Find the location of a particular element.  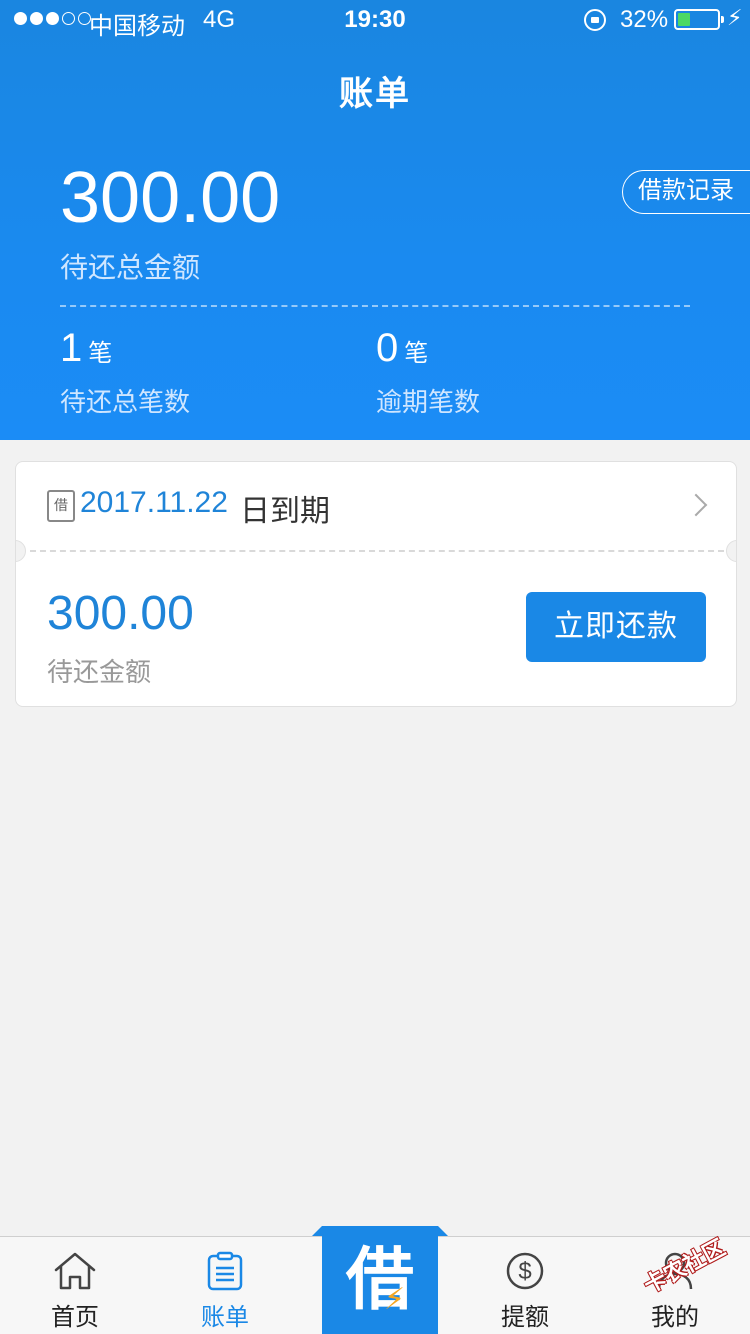

tab-borrow: 借 ⚡ is located at coordinates (380, 1280).